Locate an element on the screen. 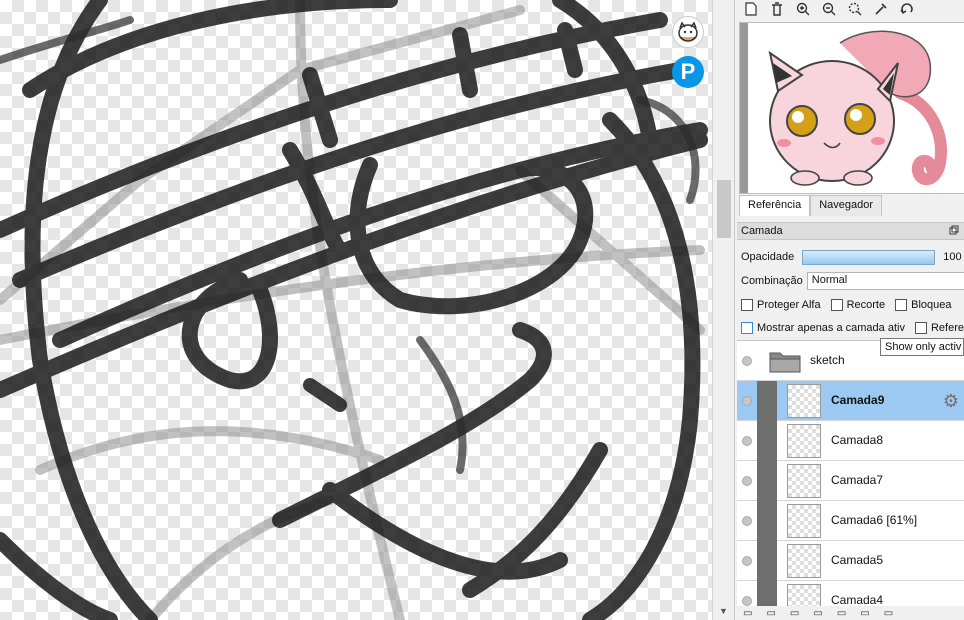 The height and width of the screenshot is (620, 964). reference-toolbar is located at coordinates (849, 9).